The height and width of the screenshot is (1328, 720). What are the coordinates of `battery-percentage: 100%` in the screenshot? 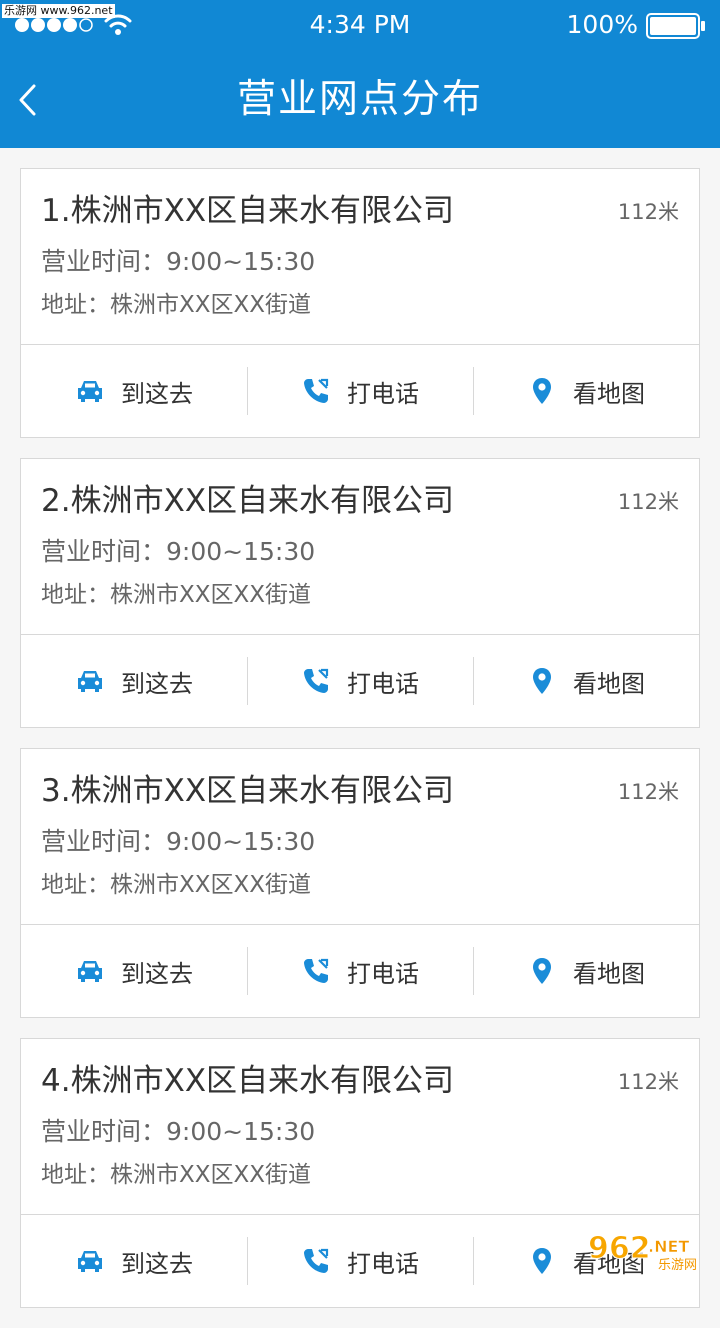 It's located at (602, 25).